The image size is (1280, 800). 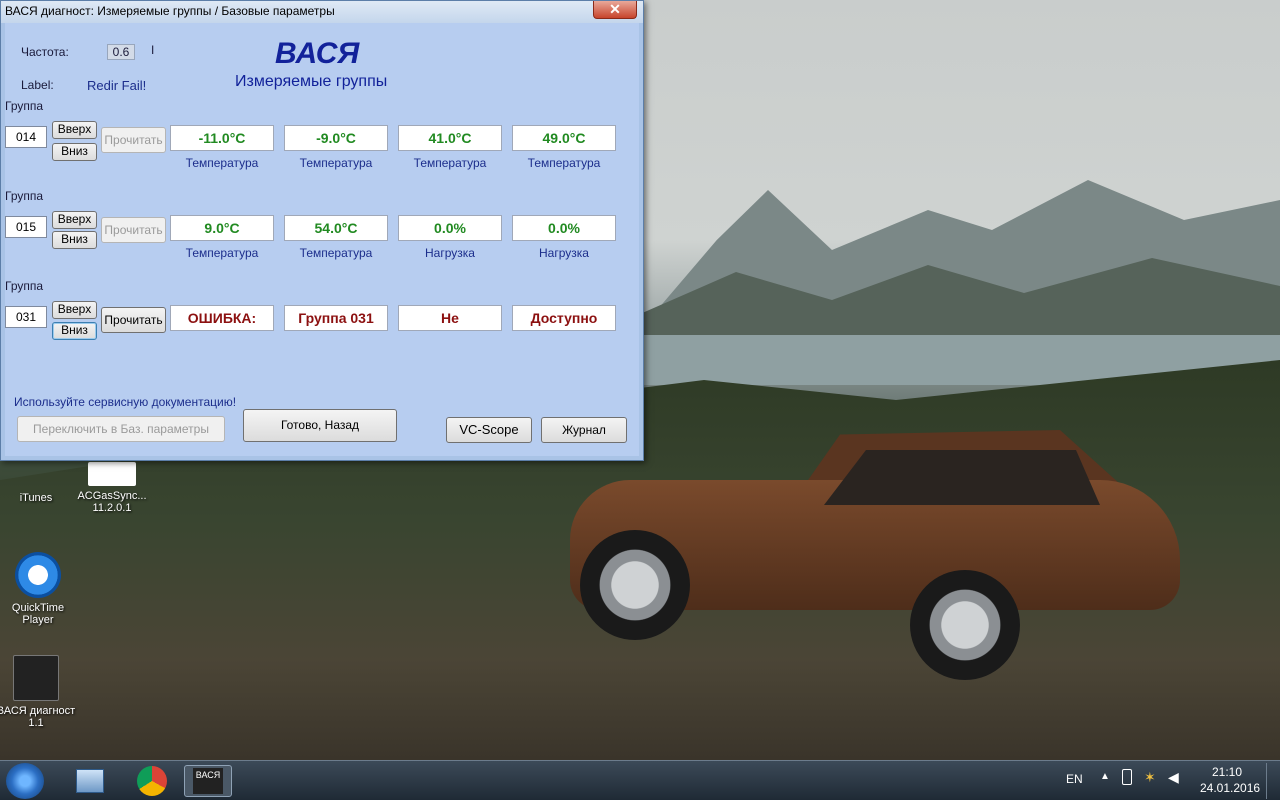 What do you see at coordinates (37, 85) in the screenshot?
I see `label-label: Label:` at bounding box center [37, 85].